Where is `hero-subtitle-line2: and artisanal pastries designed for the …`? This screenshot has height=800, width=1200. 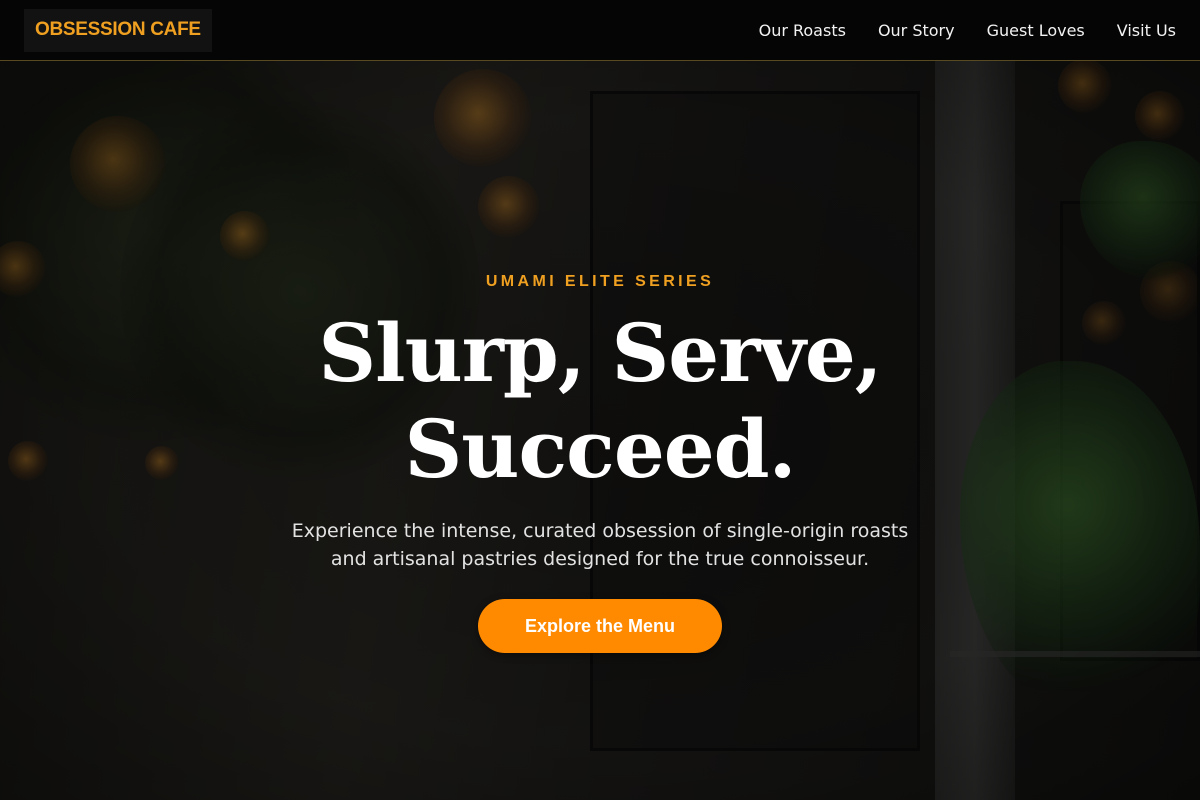
hero-subtitle-line2: and artisanal pastries designed for the … is located at coordinates (600, 559).